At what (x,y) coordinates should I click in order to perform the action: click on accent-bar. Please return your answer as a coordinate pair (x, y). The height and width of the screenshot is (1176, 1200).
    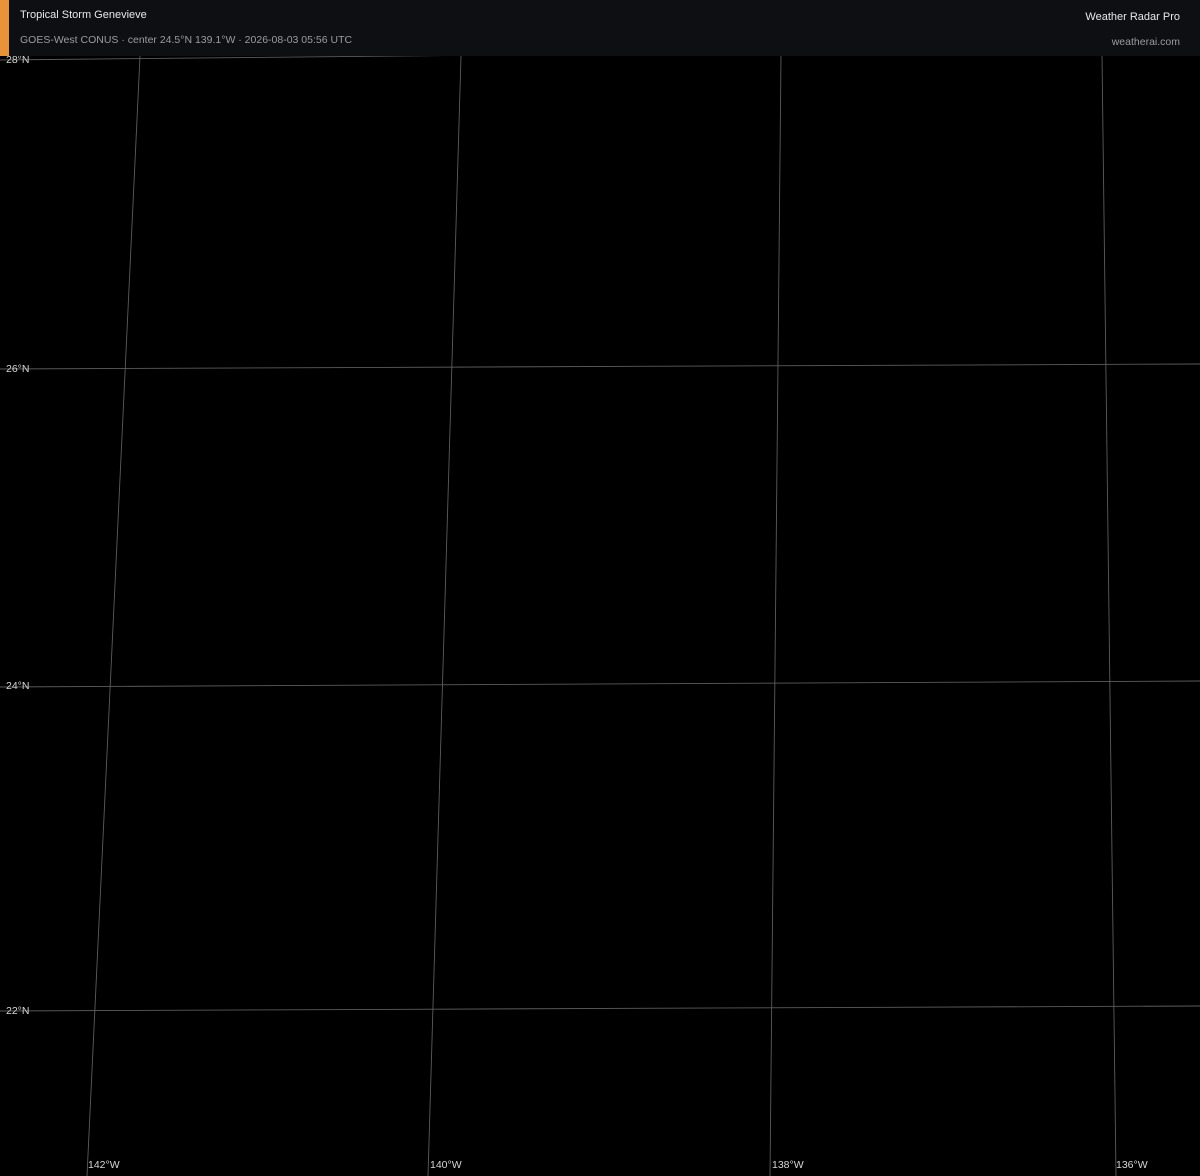
    Looking at the image, I should click on (4, 28).